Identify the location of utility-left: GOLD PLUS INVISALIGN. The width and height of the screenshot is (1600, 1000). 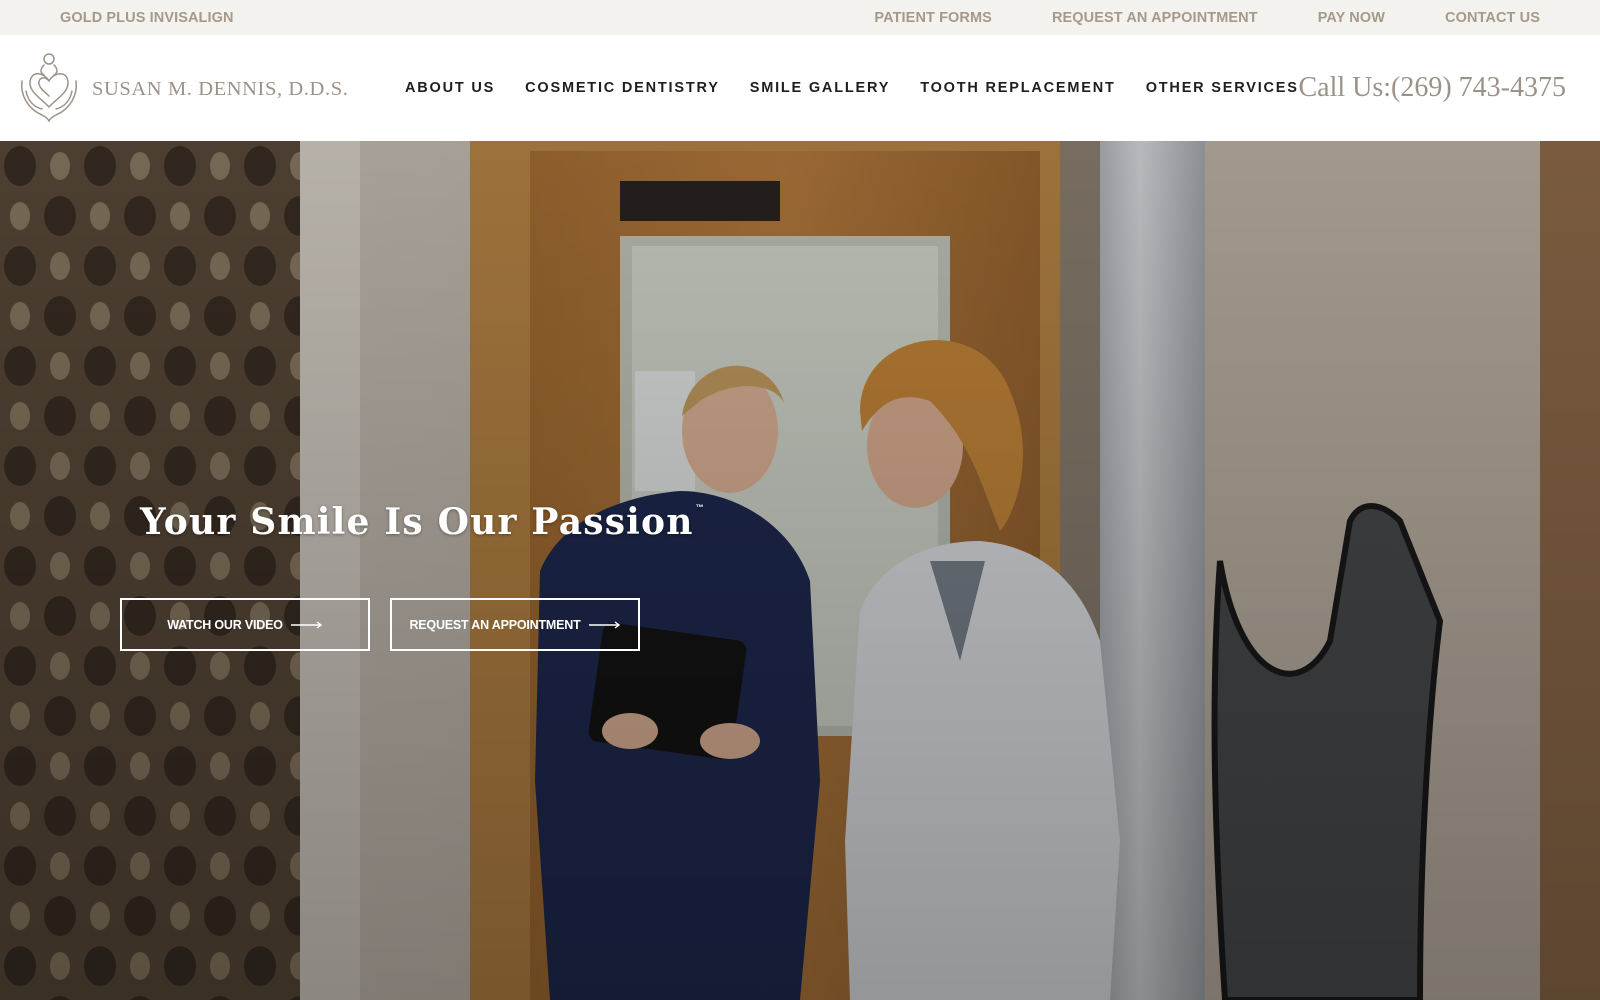
(147, 17).